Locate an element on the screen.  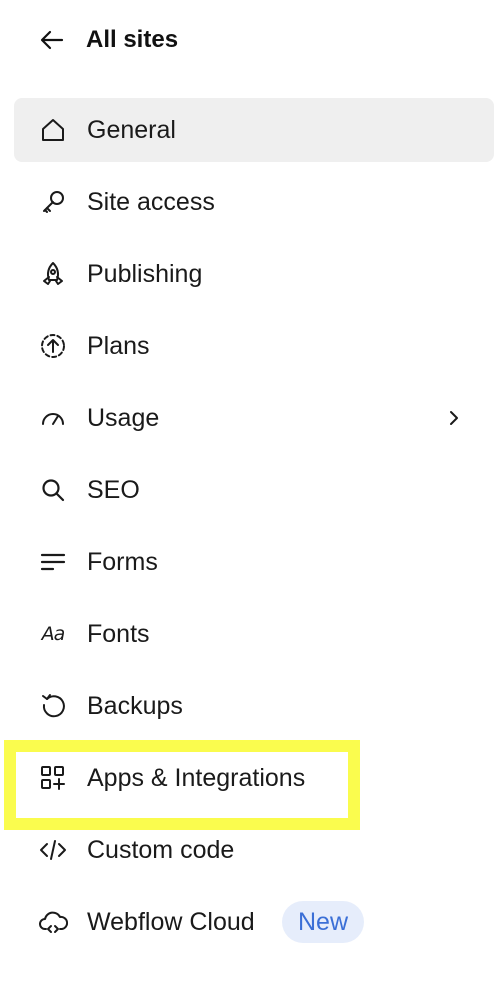
nav-item-site-access: Site access is located at coordinates (254, 202).